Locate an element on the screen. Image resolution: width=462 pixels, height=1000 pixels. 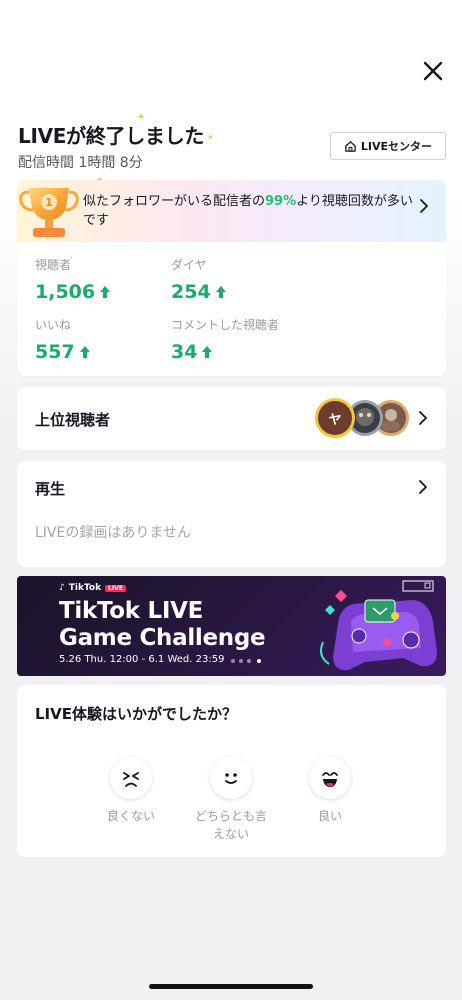
replay-card: 再生 LIVEの録画はありません is located at coordinates (231, 514).